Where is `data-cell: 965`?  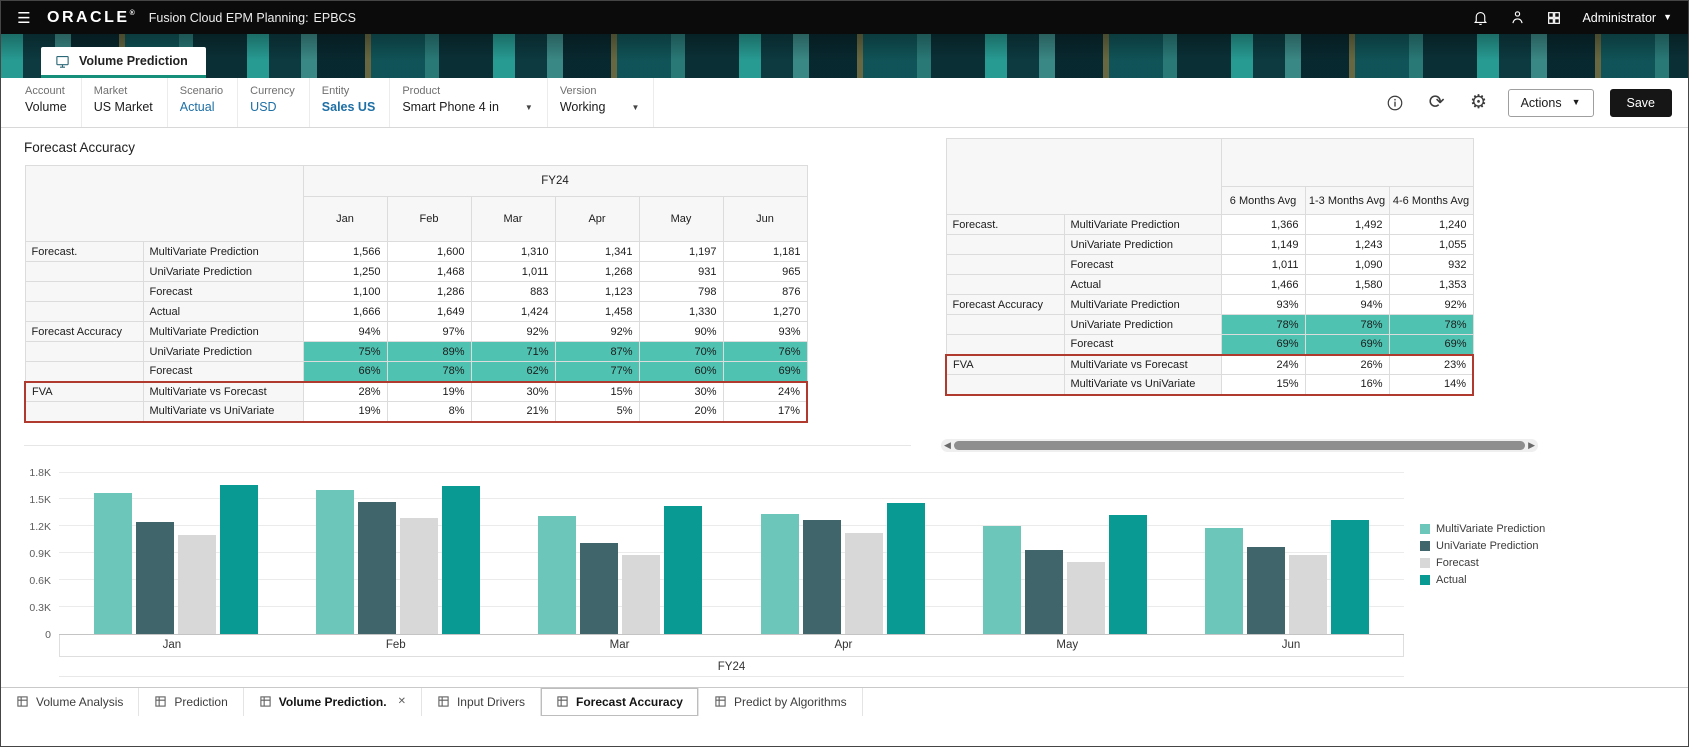 data-cell: 965 is located at coordinates (765, 271).